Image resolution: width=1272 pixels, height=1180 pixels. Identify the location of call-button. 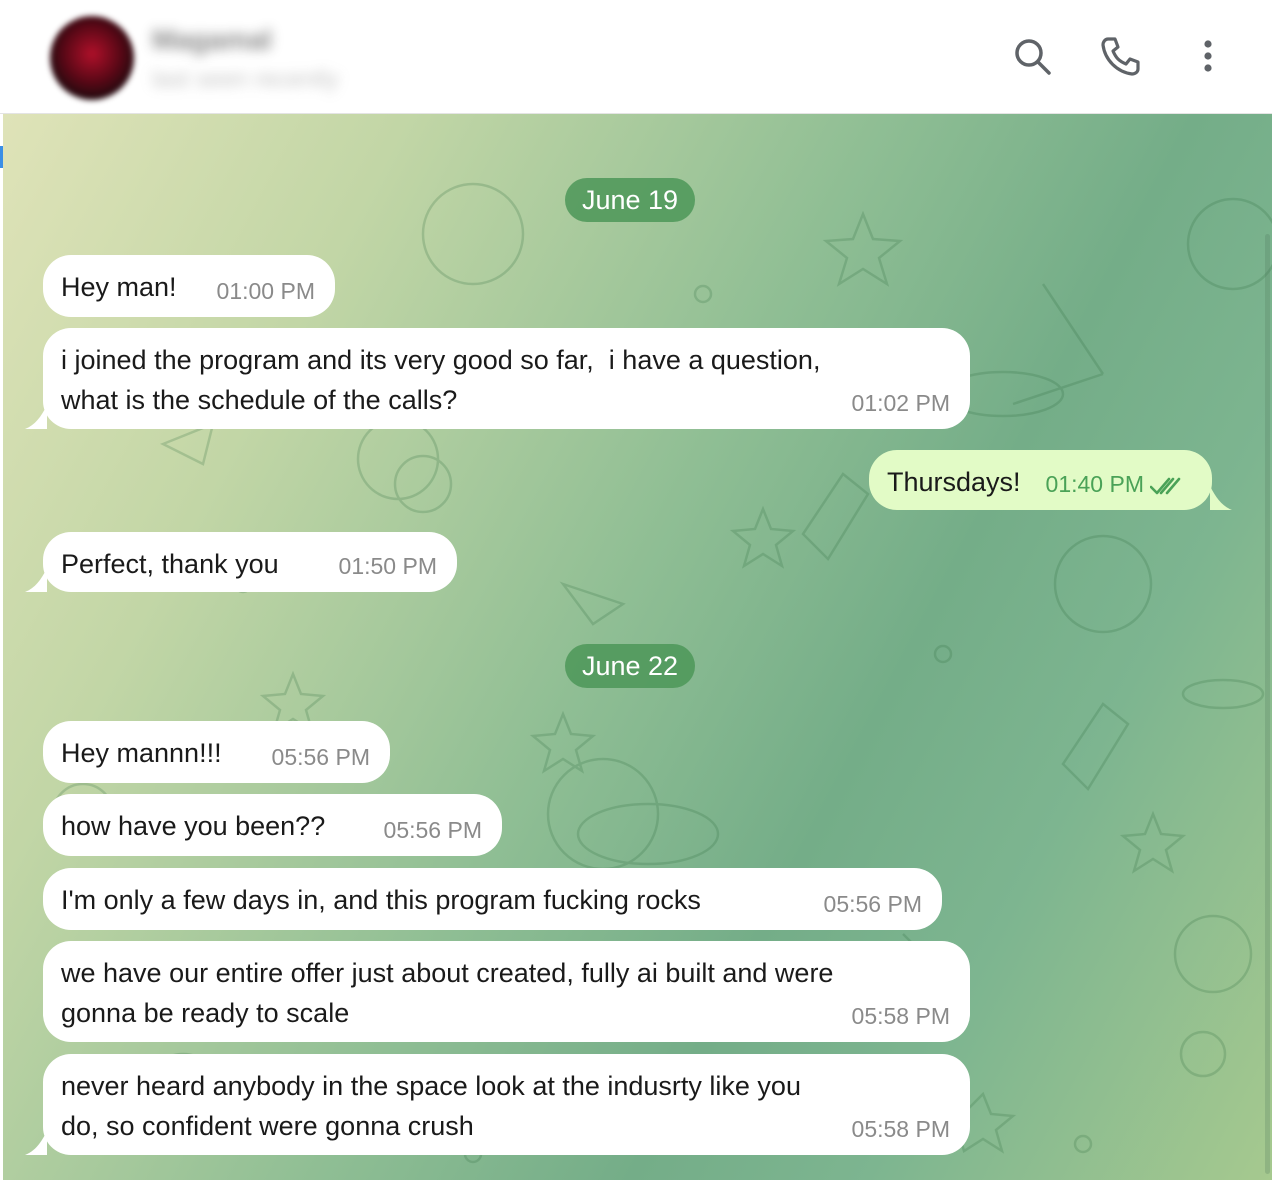
(1120, 56).